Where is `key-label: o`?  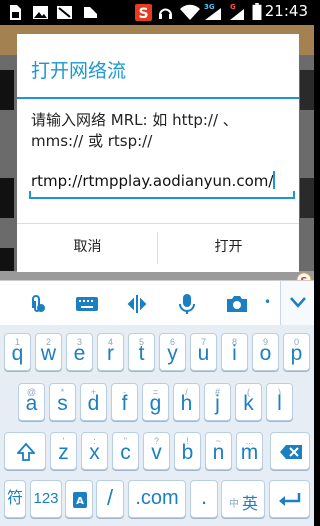
key-label: o is located at coordinates (265, 353).